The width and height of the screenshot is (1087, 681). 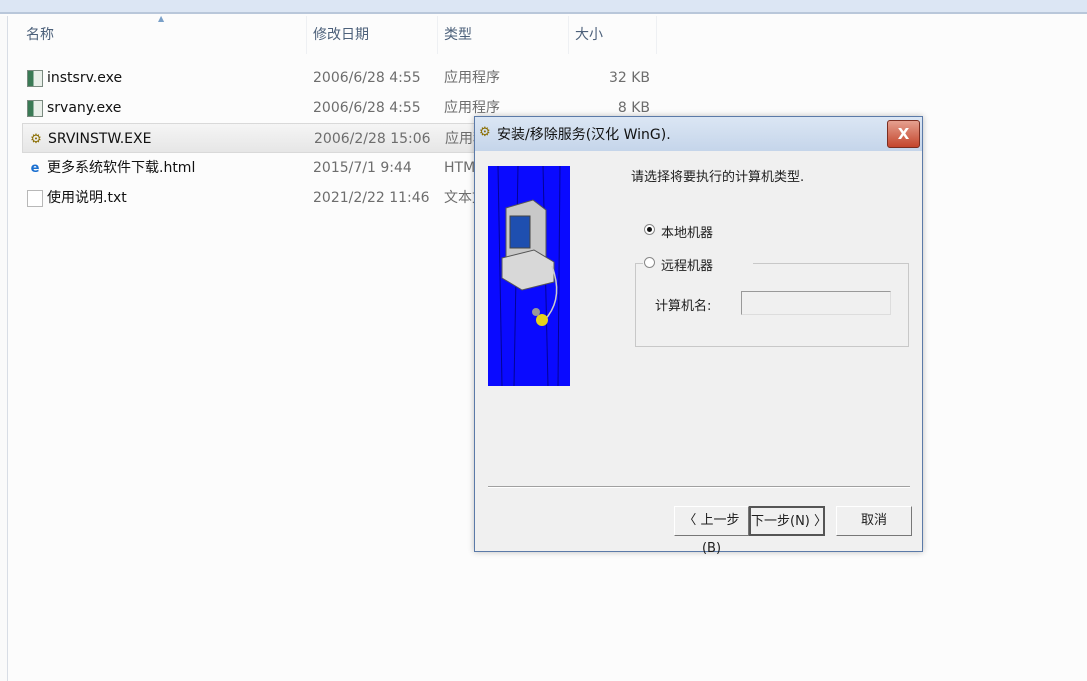 What do you see at coordinates (85, 78) in the screenshot?
I see `file-name: instsrv.exe` at bounding box center [85, 78].